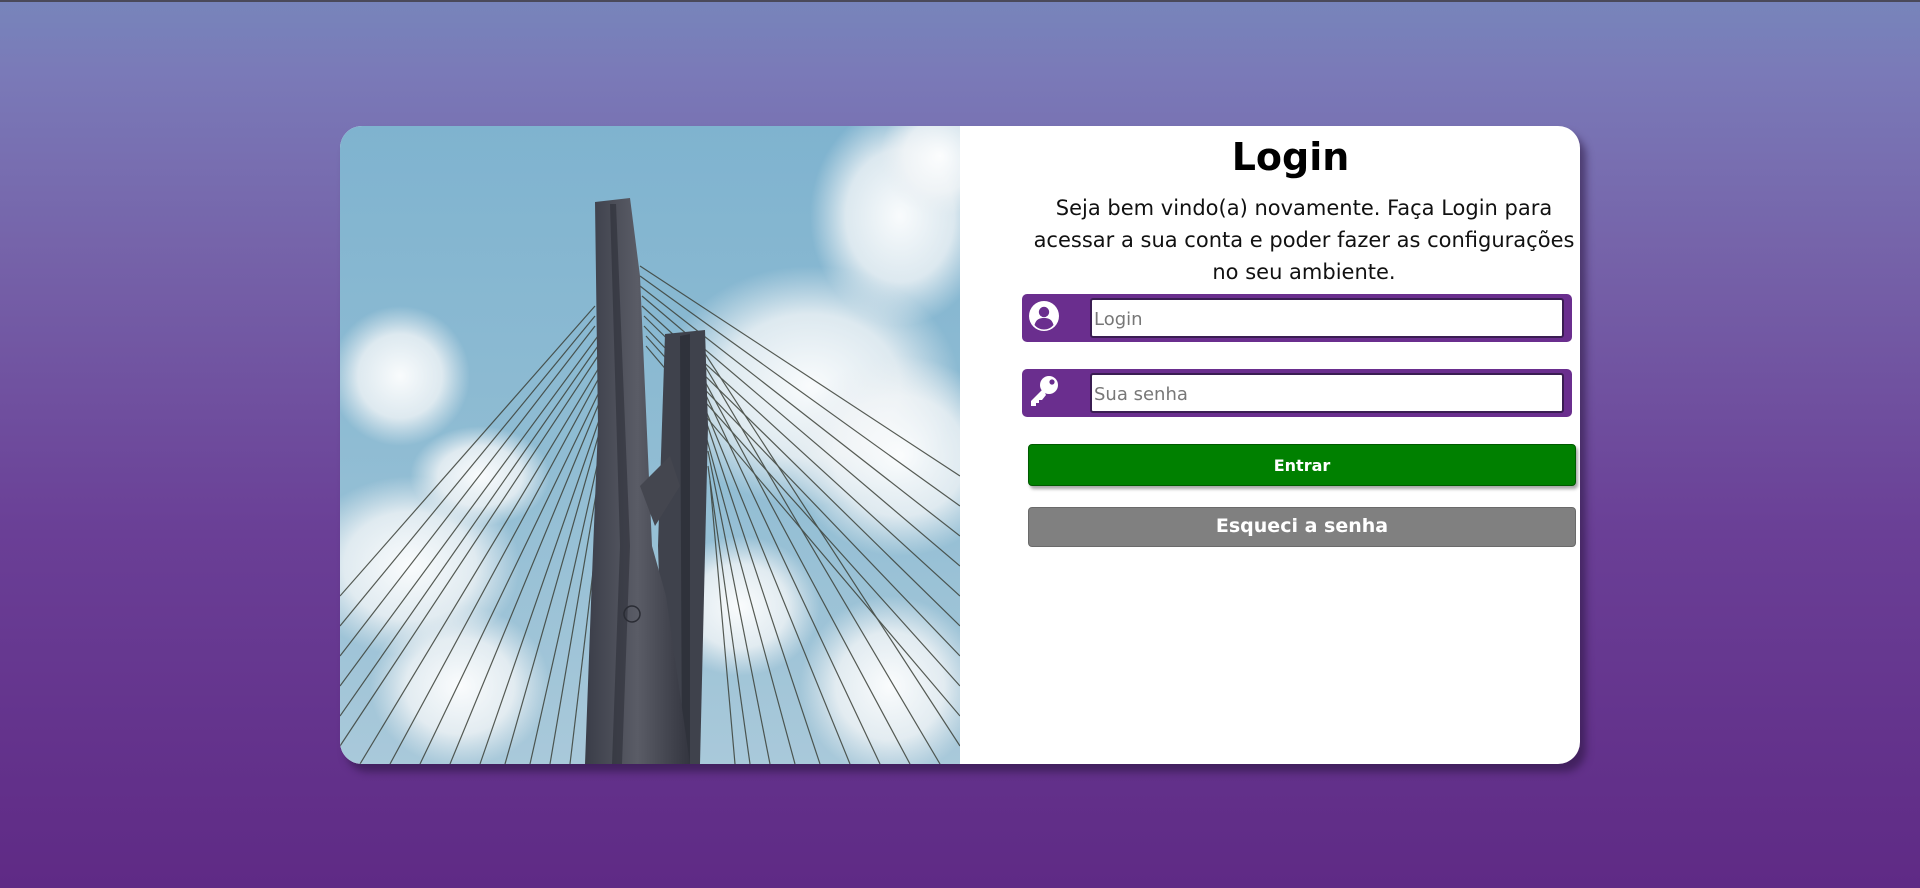 The image size is (1920, 888). I want to click on login-field-group, so click(1297, 318).